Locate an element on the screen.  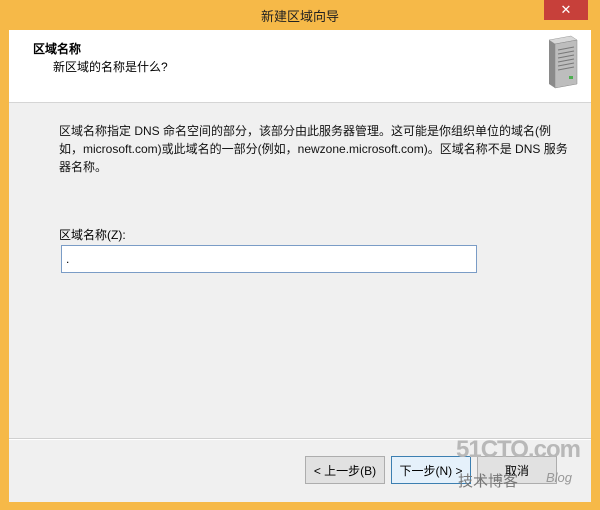
zone-name-label: 区域名称(Z): is located at coordinates (92, 235).